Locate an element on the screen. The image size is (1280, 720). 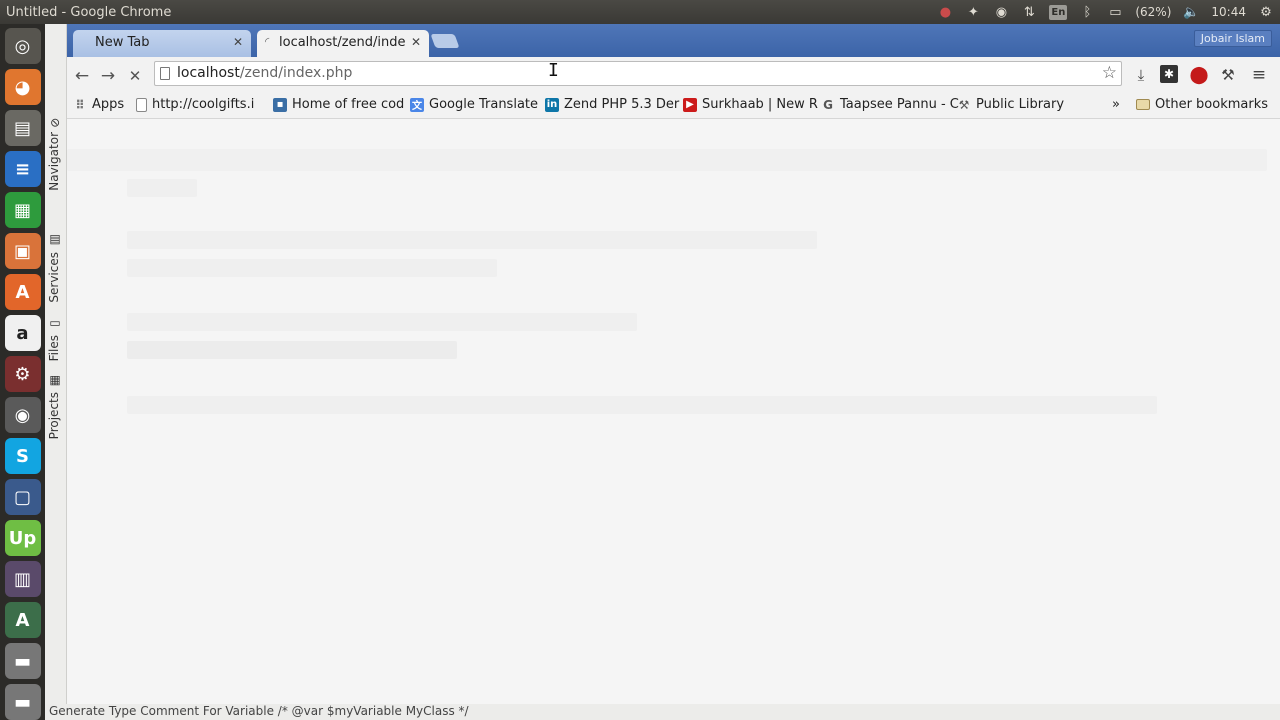
tab-label: localhost/zend/inde is located at coordinates (342, 42).